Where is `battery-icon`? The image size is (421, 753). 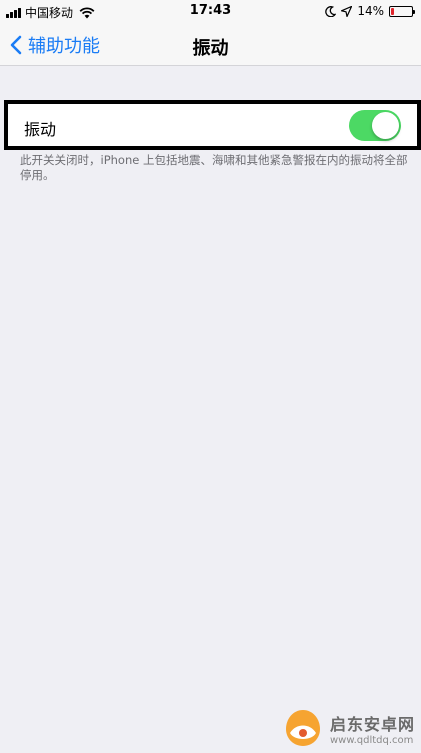
battery-icon is located at coordinates (402, 11).